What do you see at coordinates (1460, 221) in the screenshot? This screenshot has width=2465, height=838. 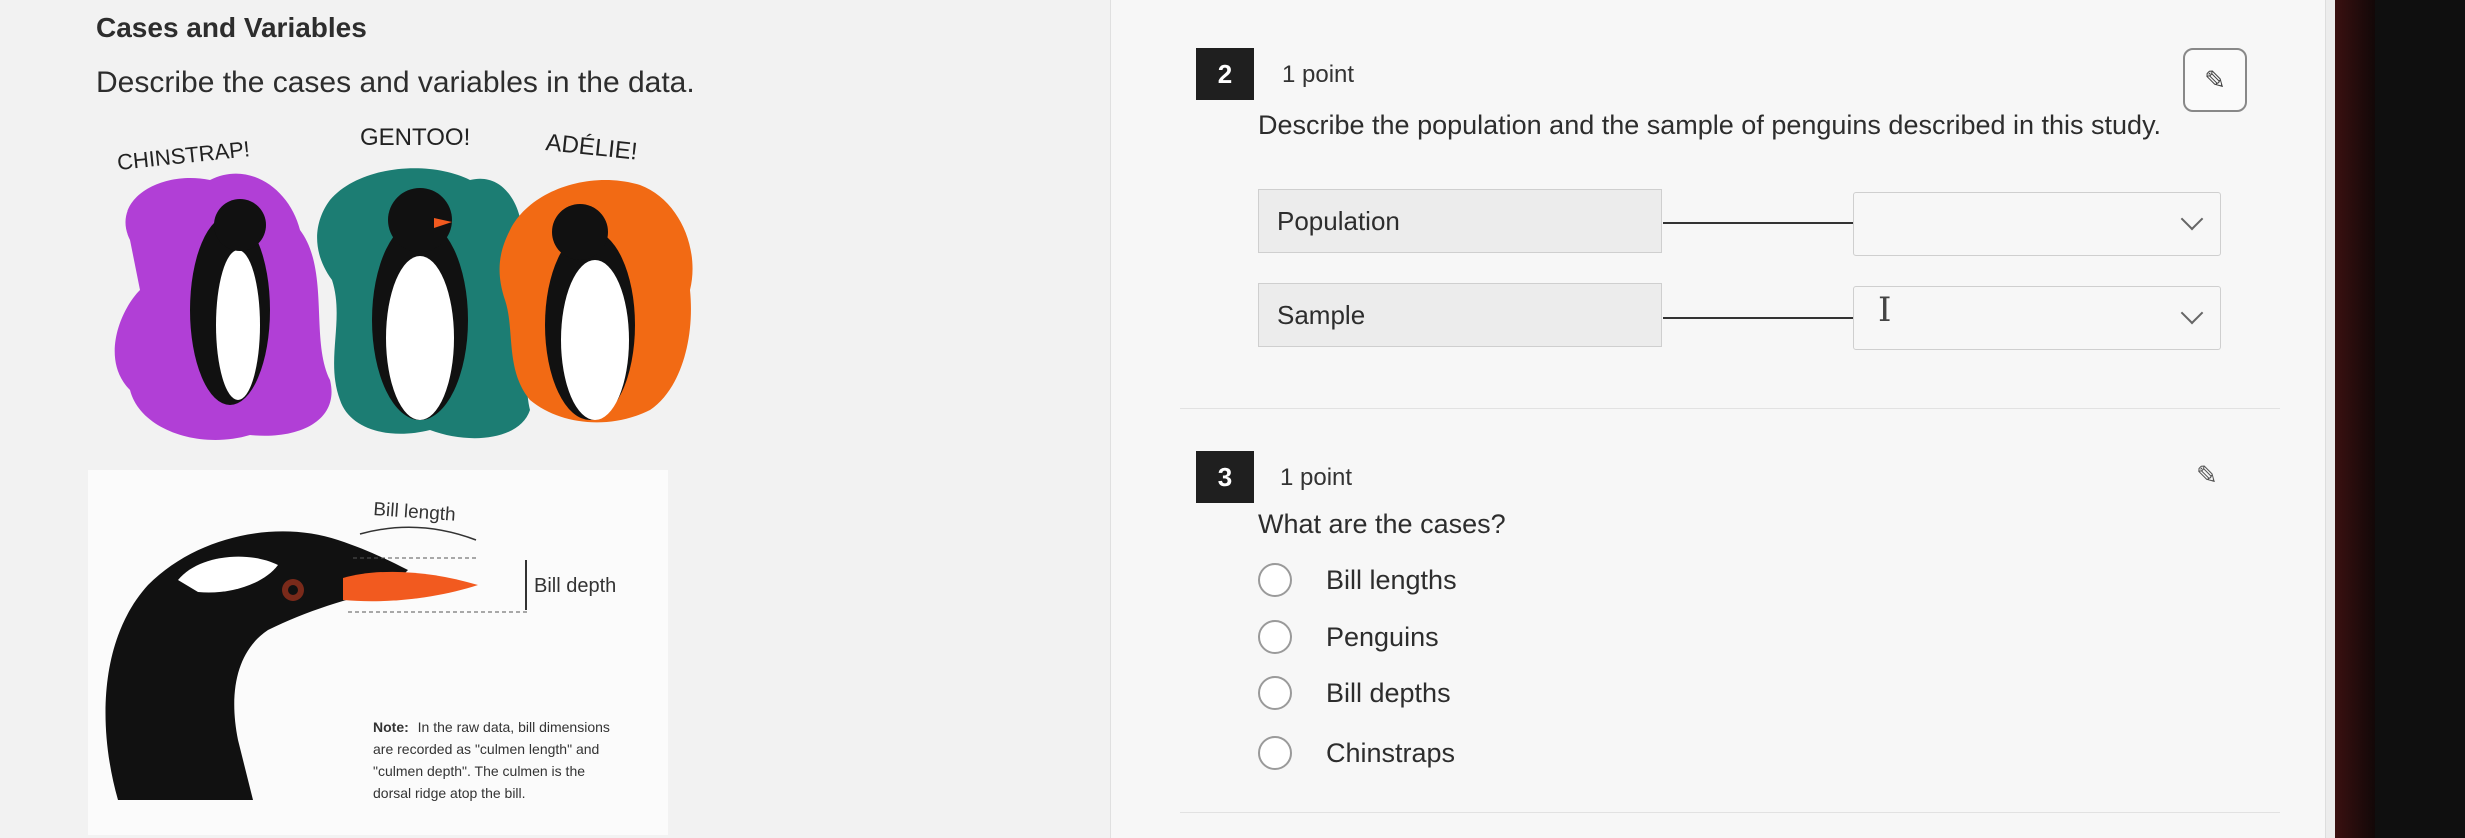 I see `match-label-population: Population` at bounding box center [1460, 221].